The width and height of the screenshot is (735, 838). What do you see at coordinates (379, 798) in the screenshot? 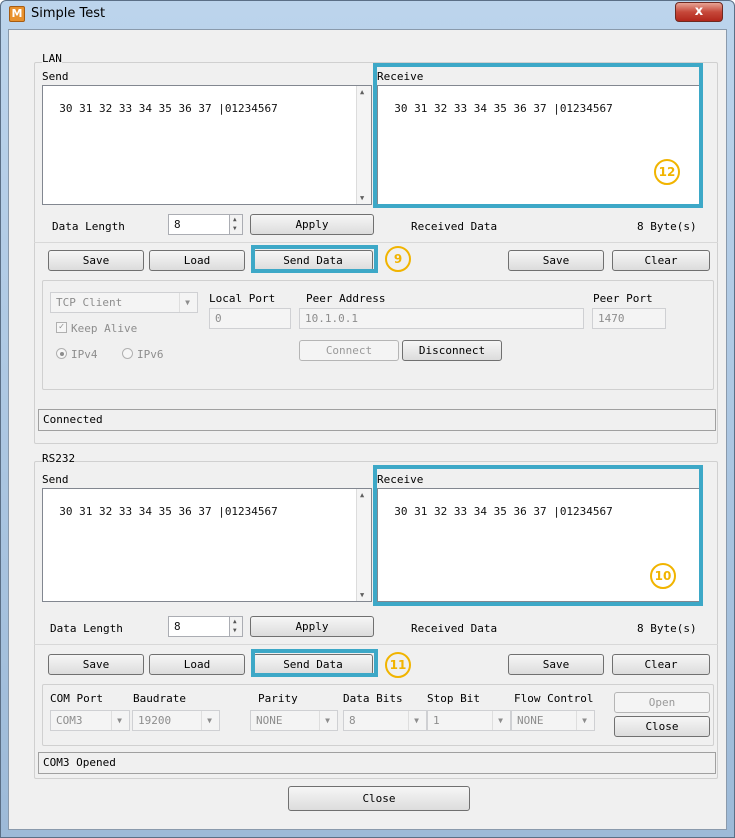
I see `dialog-close-button: Close` at bounding box center [379, 798].